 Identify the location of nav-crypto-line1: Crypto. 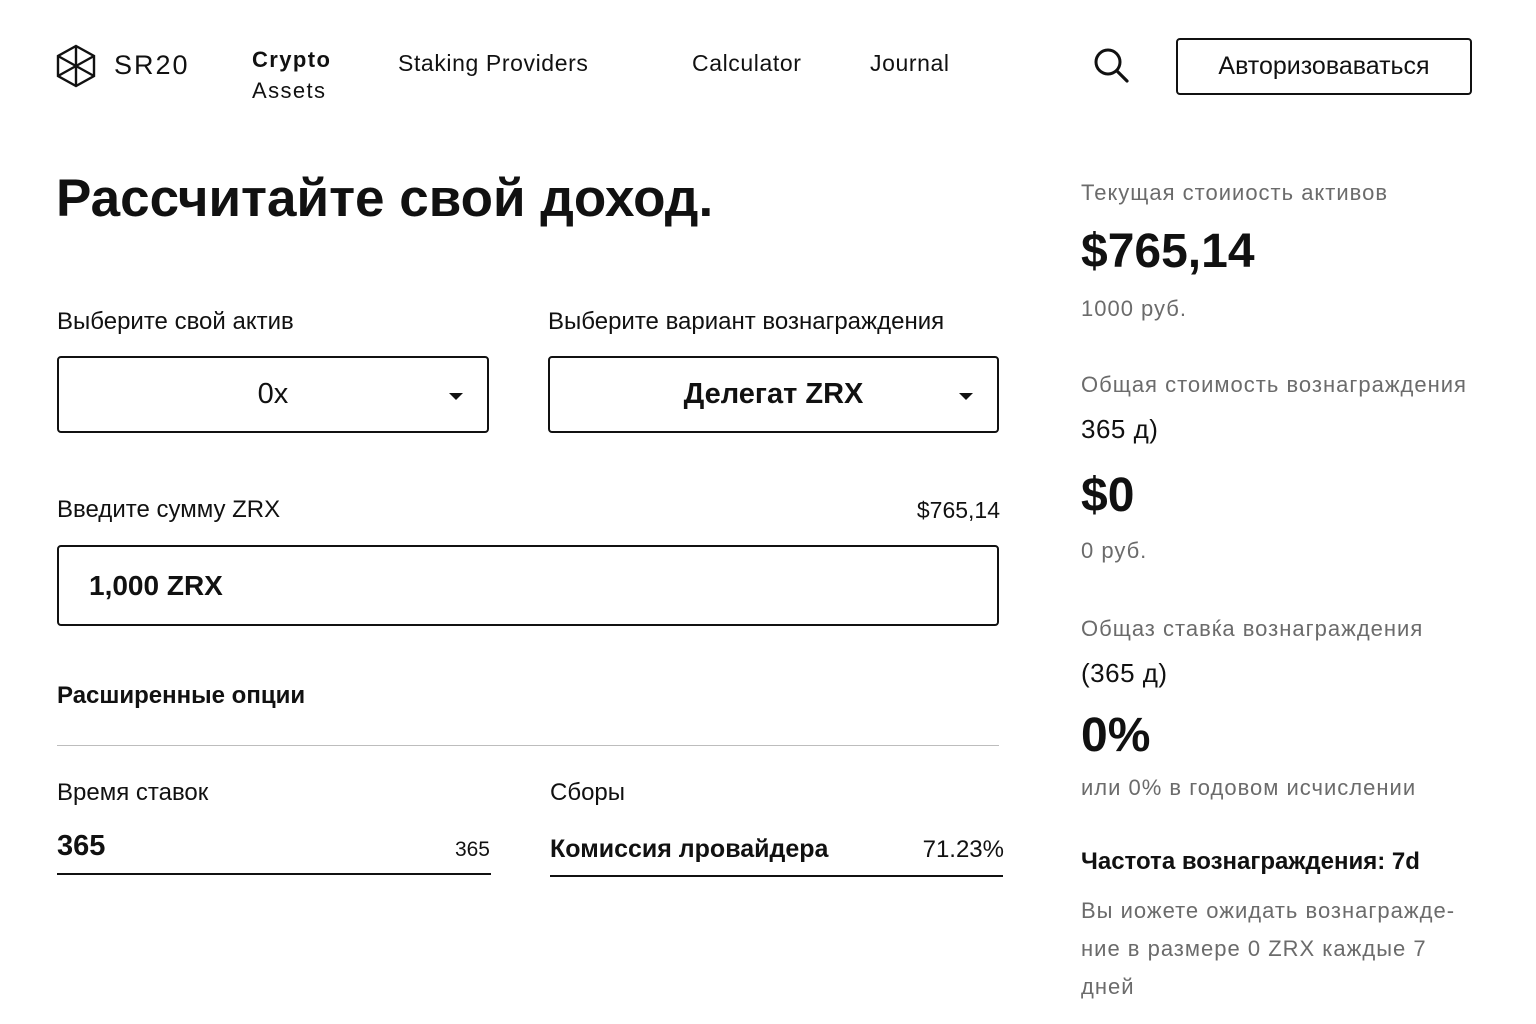
(292, 59).